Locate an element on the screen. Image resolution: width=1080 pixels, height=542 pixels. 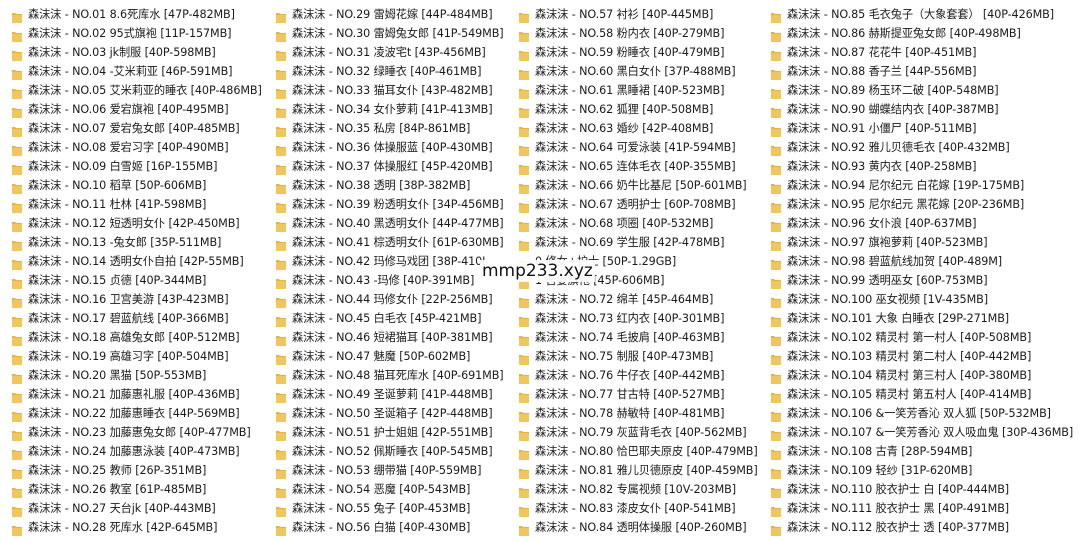
folder-item: 森沫沫 - NO.28 死库水 [42P-645MB] is located at coordinates (137, 526).